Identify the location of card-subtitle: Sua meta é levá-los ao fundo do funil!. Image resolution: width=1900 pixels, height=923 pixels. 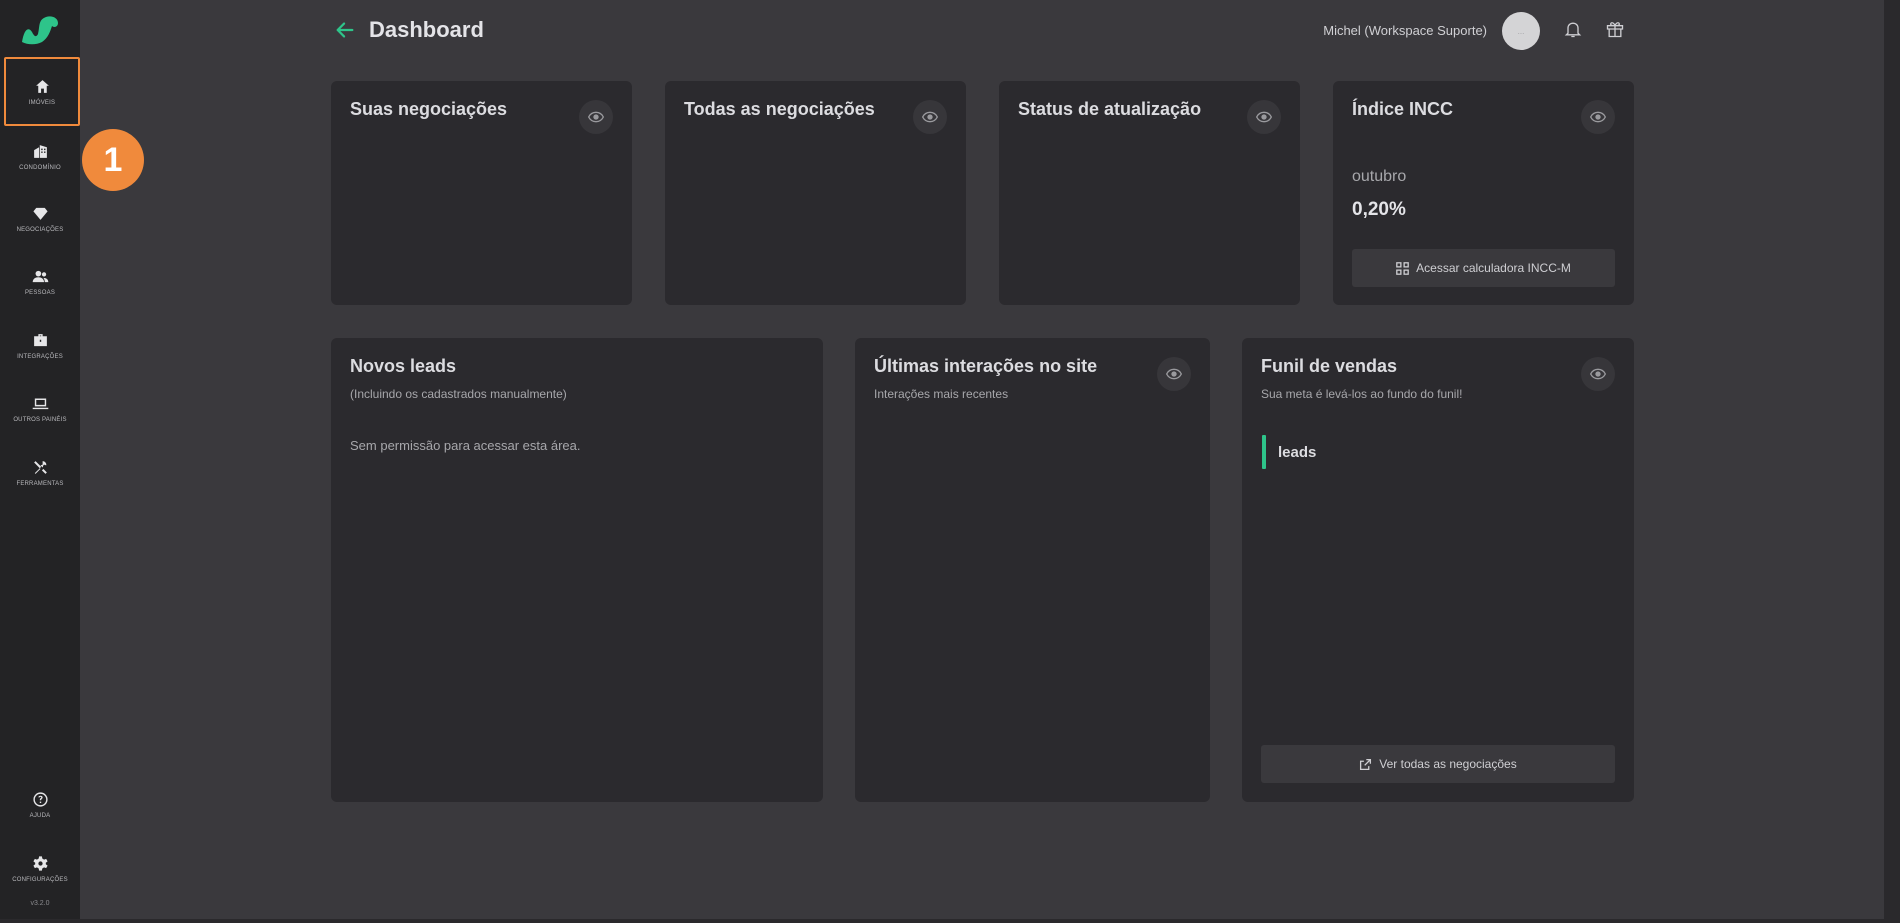
(1362, 394).